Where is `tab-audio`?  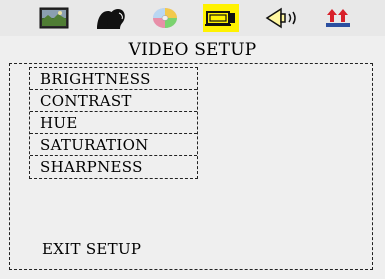
tab-audio is located at coordinates (282, 18).